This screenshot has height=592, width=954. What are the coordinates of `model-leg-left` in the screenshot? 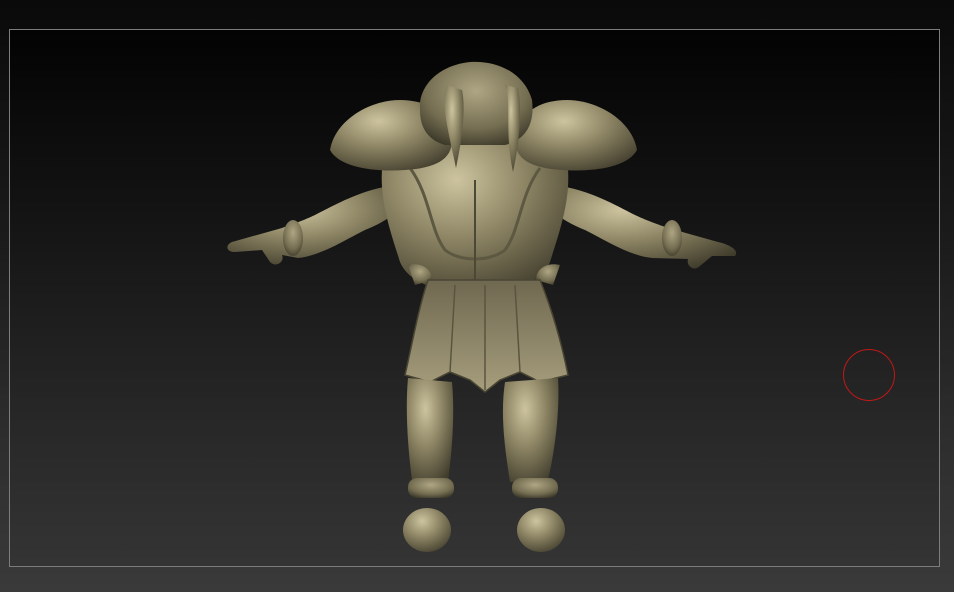 It's located at (430, 430).